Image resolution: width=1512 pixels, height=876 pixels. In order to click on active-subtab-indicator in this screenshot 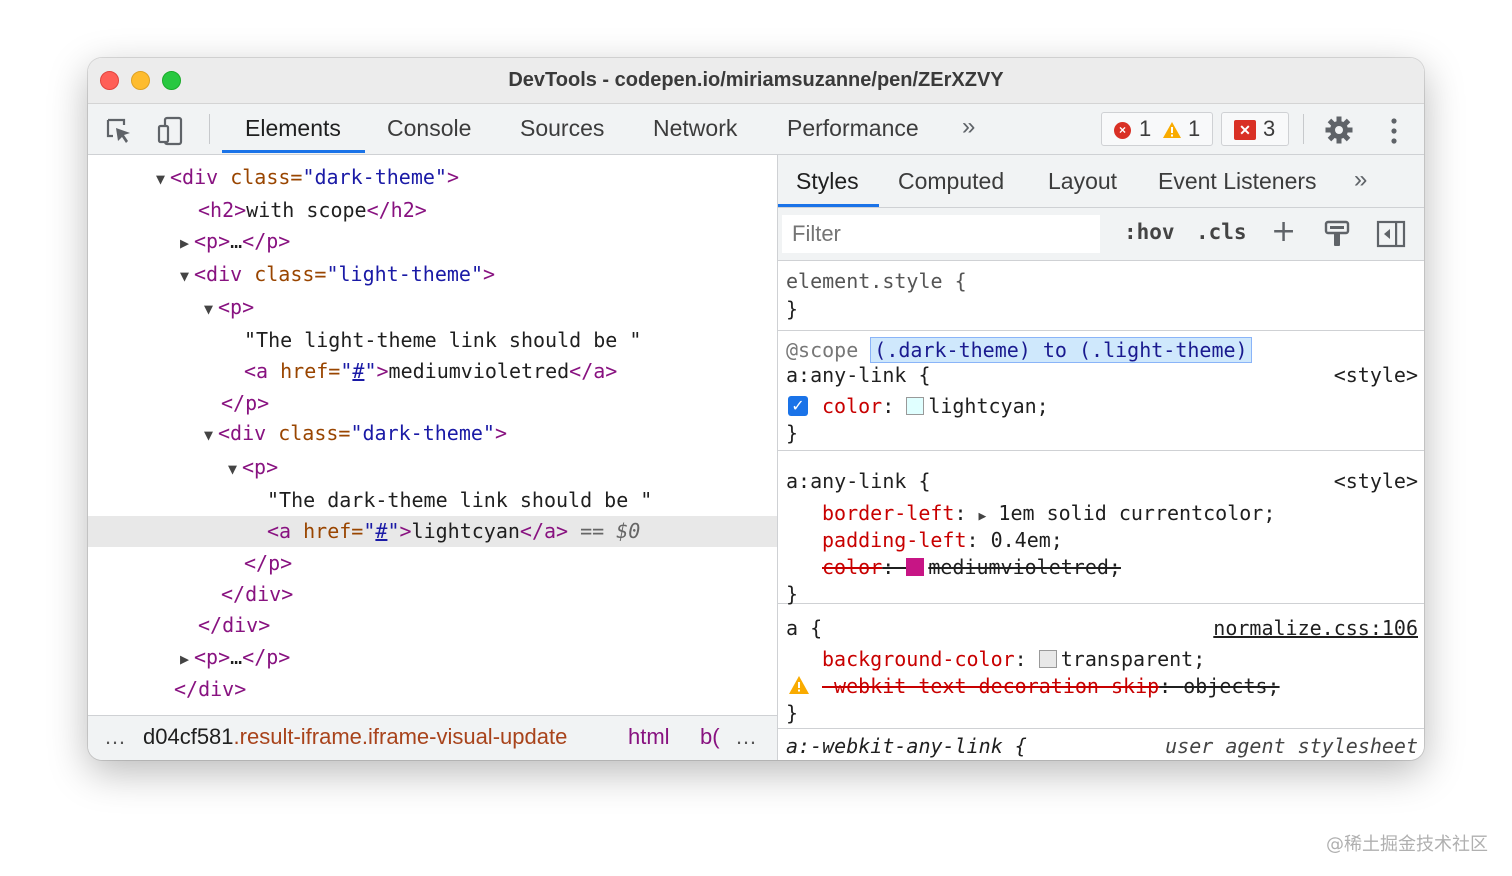, I will do `click(828, 205)`.